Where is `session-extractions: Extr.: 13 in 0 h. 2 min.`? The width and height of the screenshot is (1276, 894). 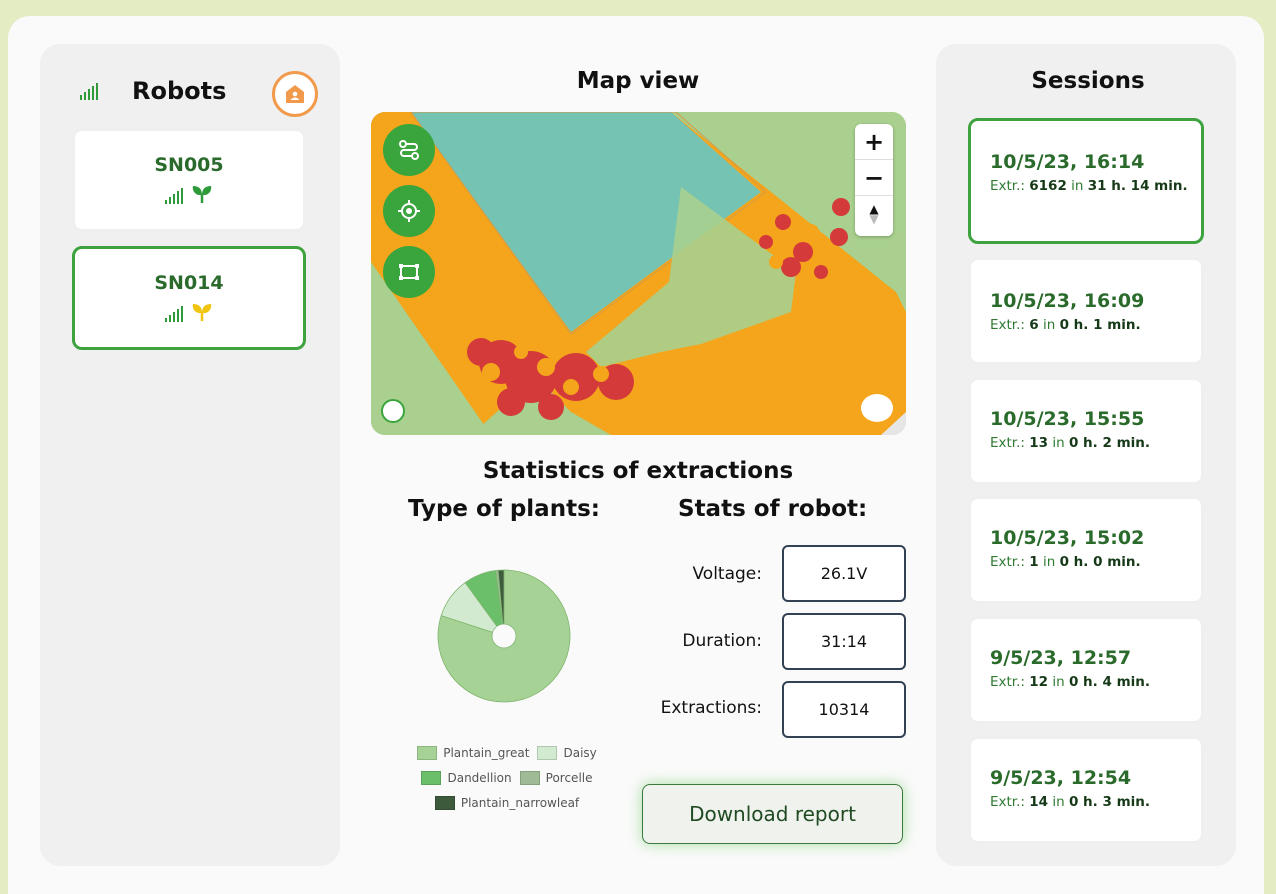
session-extractions: Extr.: 13 in 0 h. 2 min. is located at coordinates (1070, 443).